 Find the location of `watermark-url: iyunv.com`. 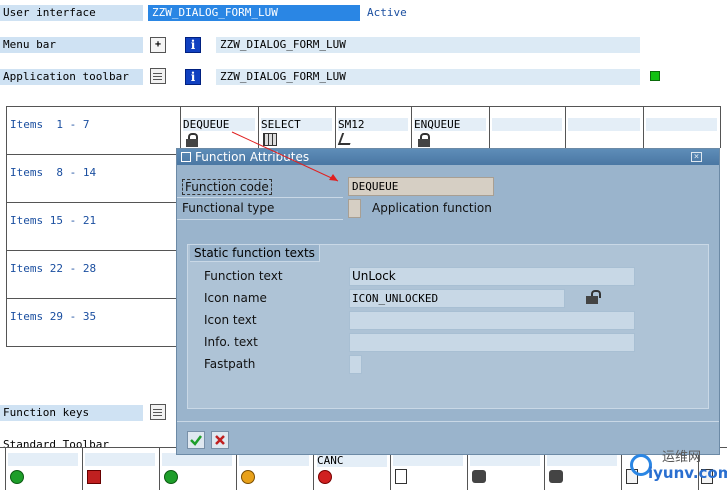

watermark-url: iyunv.com is located at coordinates (687, 473).